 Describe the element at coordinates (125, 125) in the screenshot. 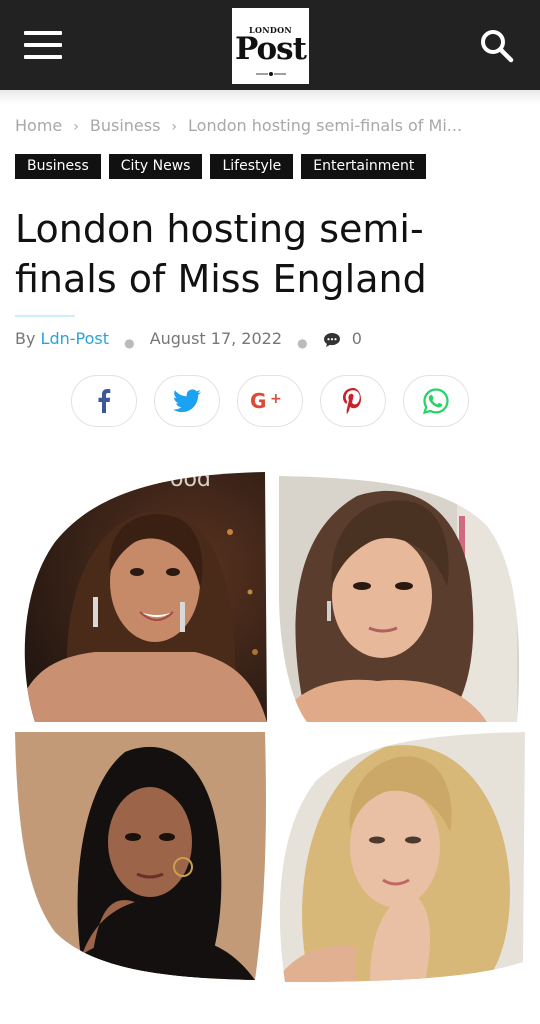

I see `breadcrumb-business: Business` at that location.